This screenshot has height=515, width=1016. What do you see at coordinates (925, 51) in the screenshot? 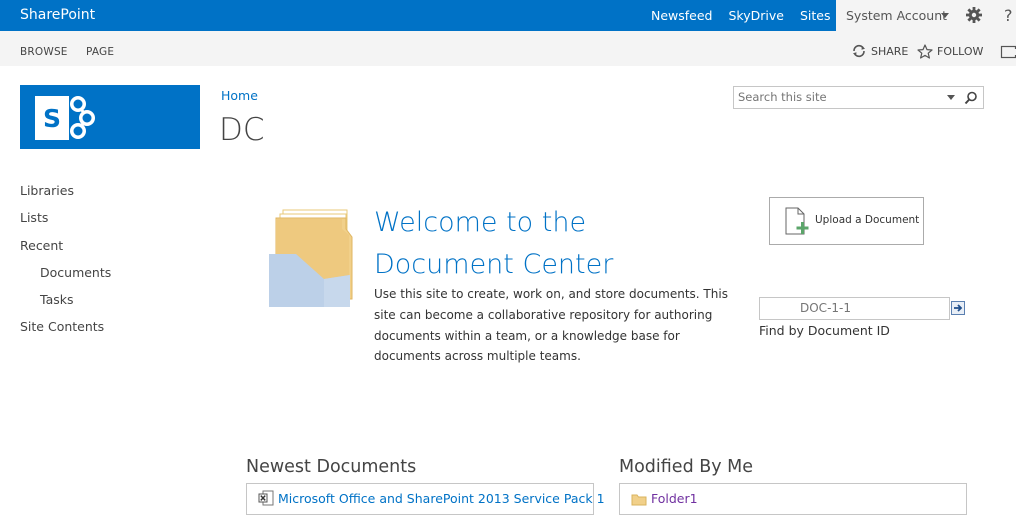
I see `star-icon` at bounding box center [925, 51].